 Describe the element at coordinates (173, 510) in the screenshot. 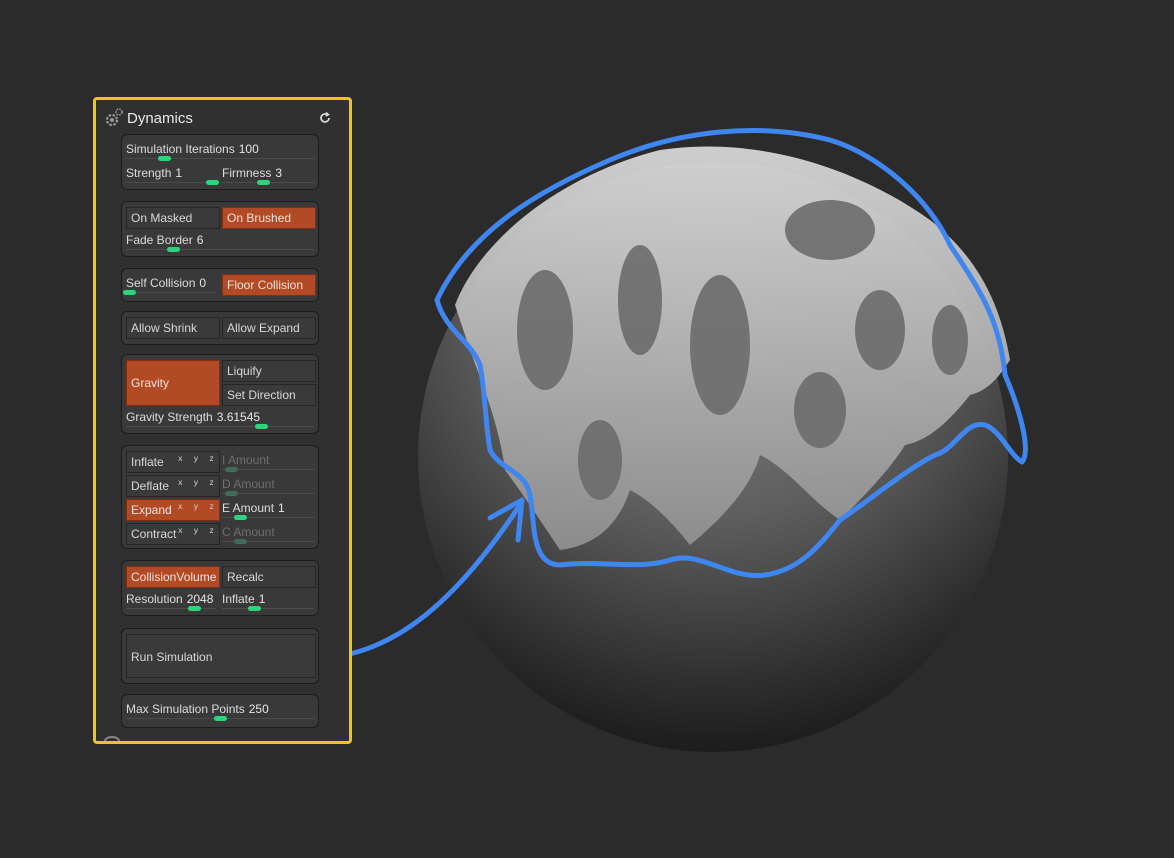

I see `expand-button: Expand x y z` at that location.